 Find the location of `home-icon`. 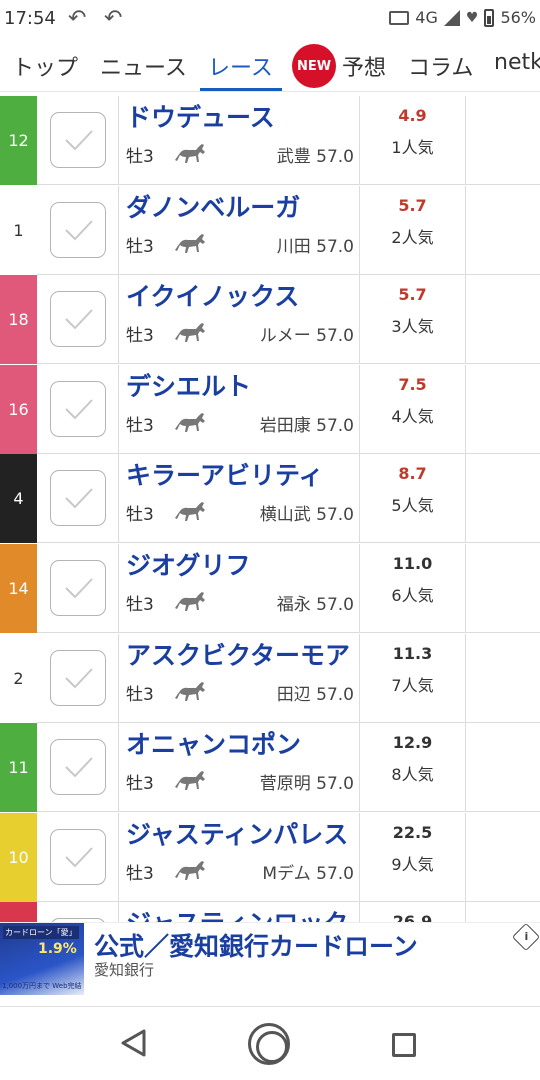

home-icon is located at coordinates (269, 1044).